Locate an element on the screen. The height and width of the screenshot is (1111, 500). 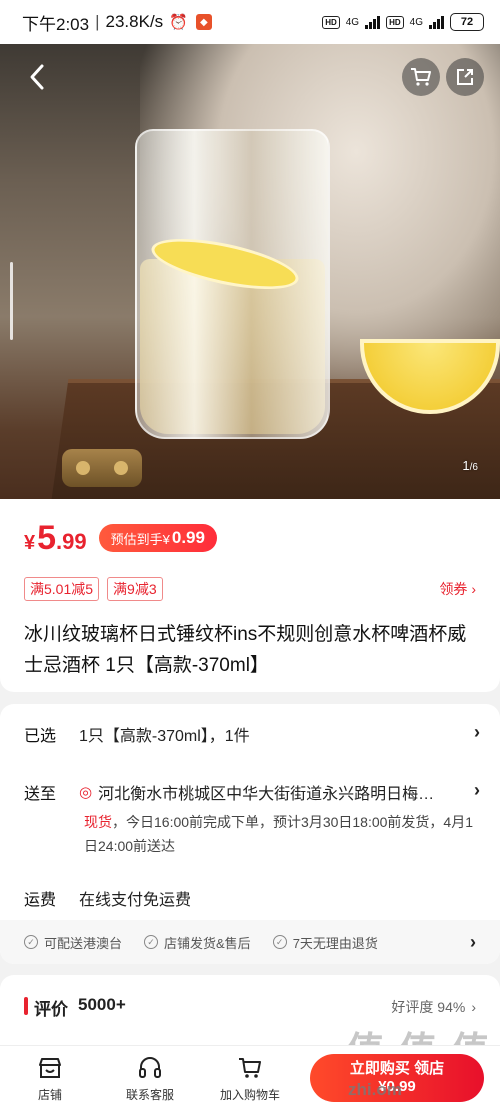
guarantee-item: ✓ 7天无理由退货 is located at coordinates (325, 942).